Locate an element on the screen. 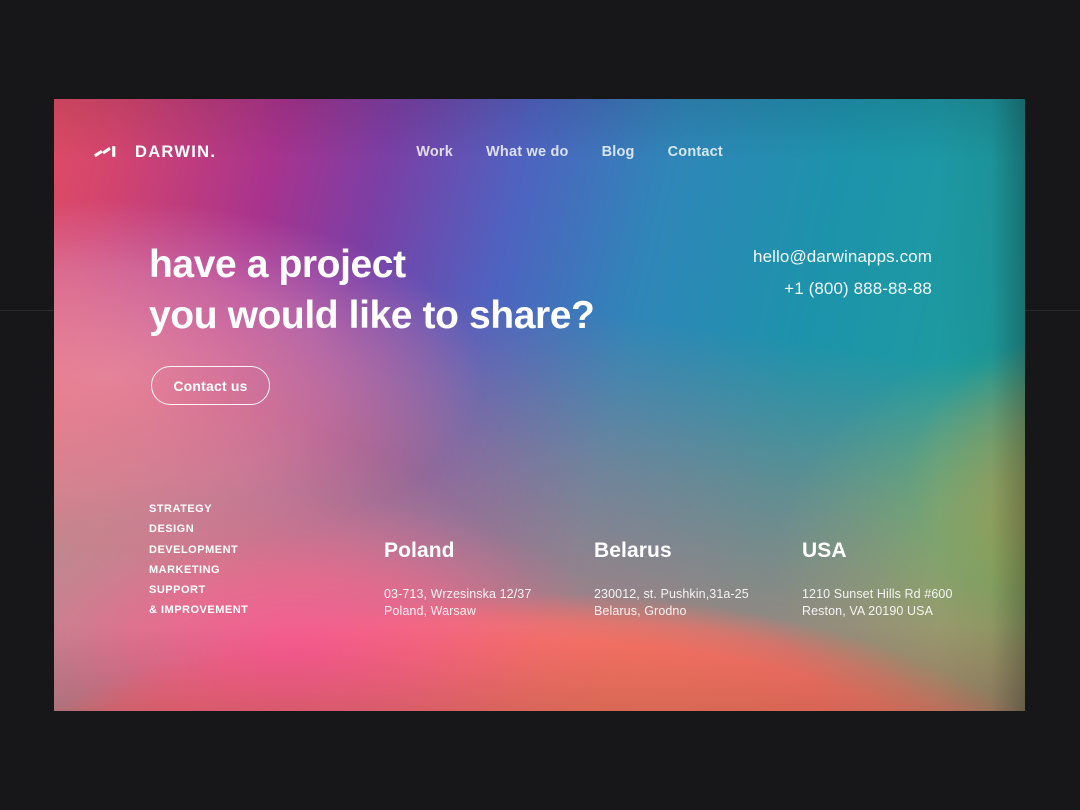 The height and width of the screenshot is (810, 1080). contact-us-button: Contact us is located at coordinates (210, 385).